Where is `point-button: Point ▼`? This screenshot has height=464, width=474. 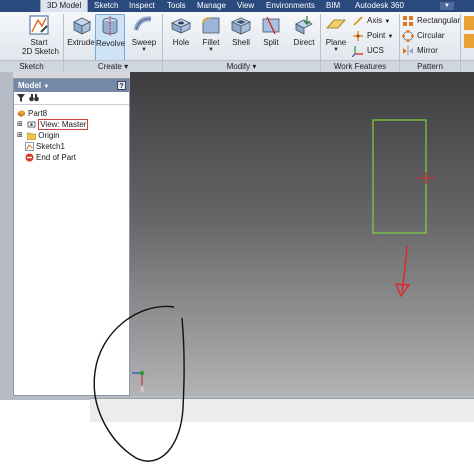 point-button: Point ▼ is located at coordinates (372, 36).